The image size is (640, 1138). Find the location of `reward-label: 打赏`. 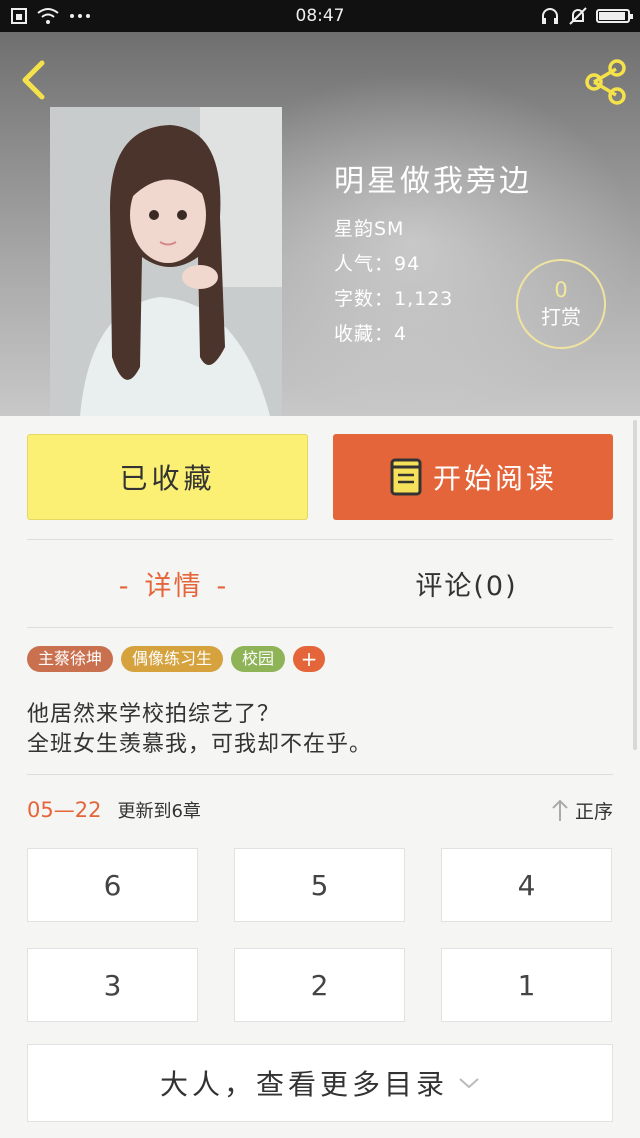

reward-label: 打赏 is located at coordinates (561, 317).